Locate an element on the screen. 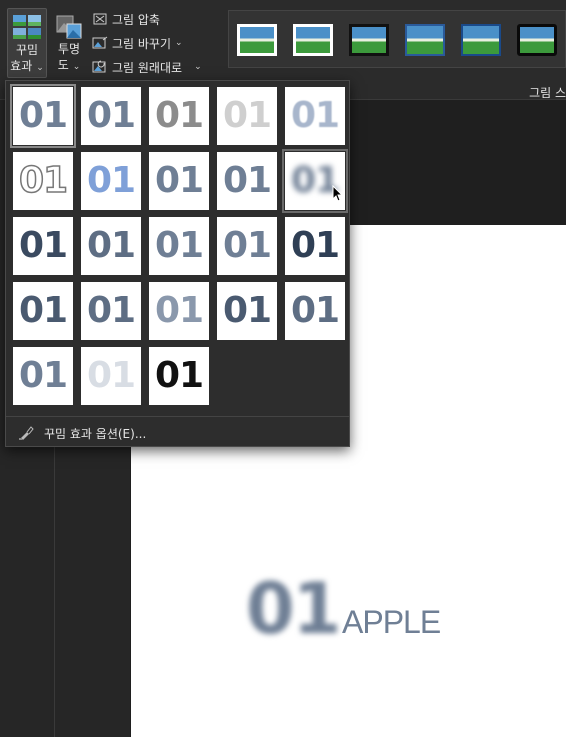 The image size is (566, 737). effect-option-20: 01 is located at coordinates (315, 311).